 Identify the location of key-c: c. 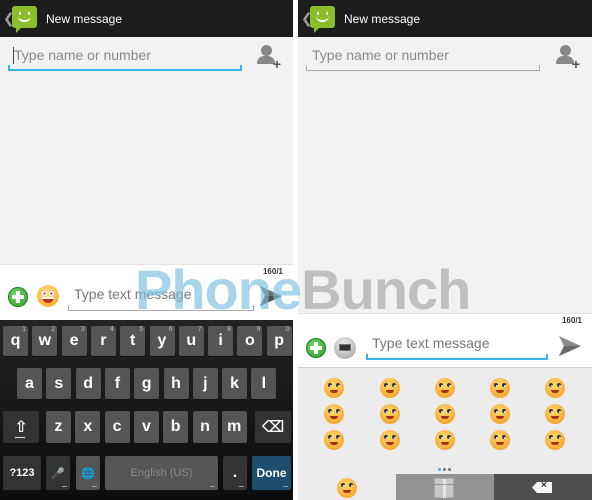
(117, 427).